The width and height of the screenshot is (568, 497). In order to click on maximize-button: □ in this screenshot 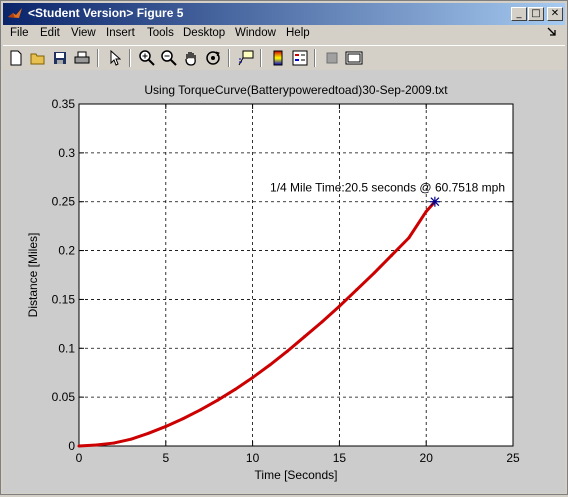, I will do `click(536, 14)`.